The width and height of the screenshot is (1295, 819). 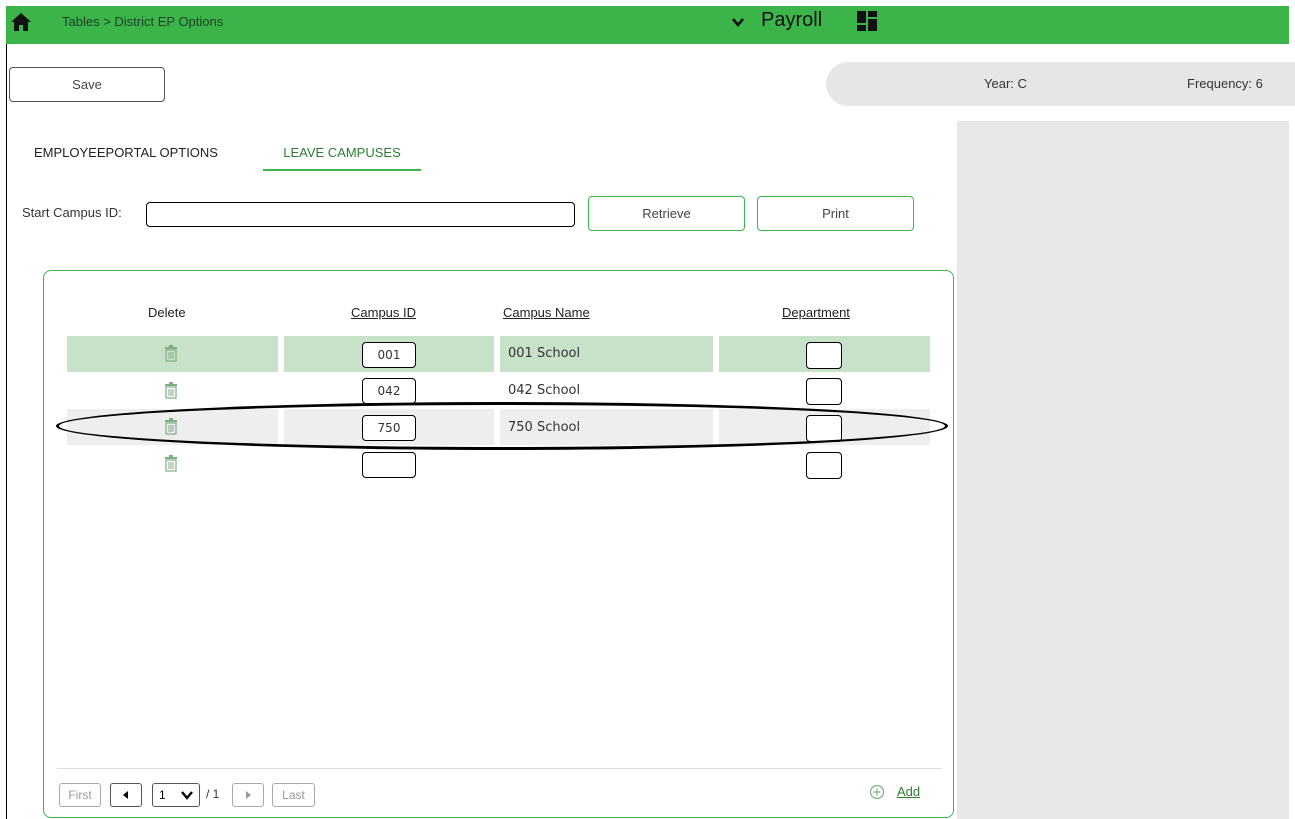 What do you see at coordinates (167, 312) in the screenshot?
I see `column-header-delete: Delete` at bounding box center [167, 312].